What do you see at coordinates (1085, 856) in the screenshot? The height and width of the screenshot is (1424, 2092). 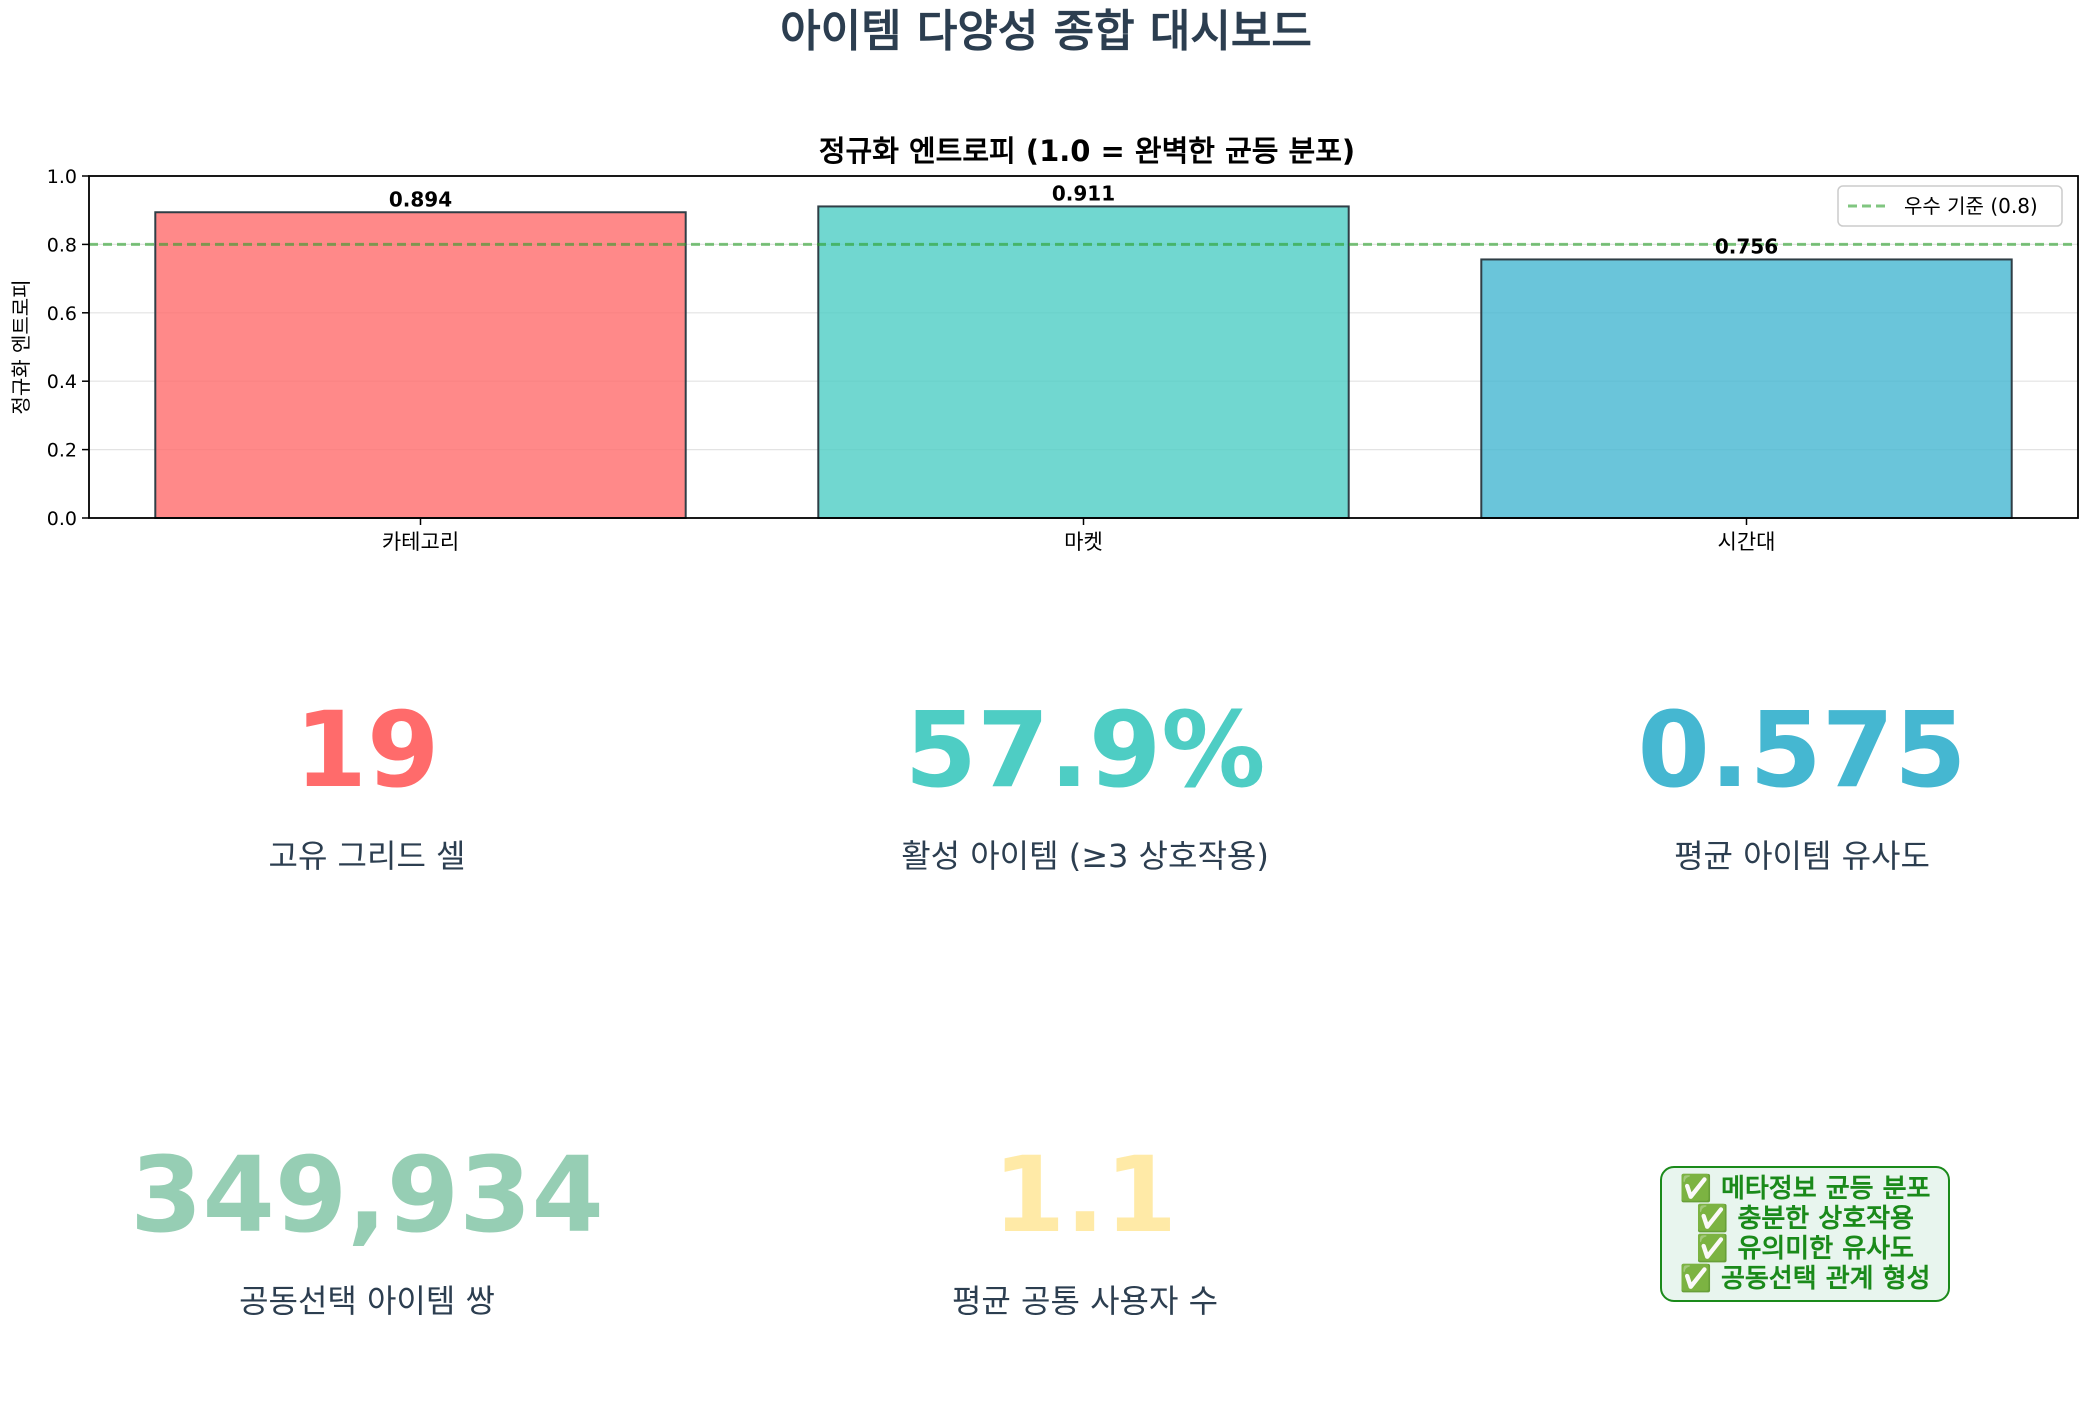 I see `metric-label: 활성 아이템 (≥3 상호작용)` at bounding box center [1085, 856].